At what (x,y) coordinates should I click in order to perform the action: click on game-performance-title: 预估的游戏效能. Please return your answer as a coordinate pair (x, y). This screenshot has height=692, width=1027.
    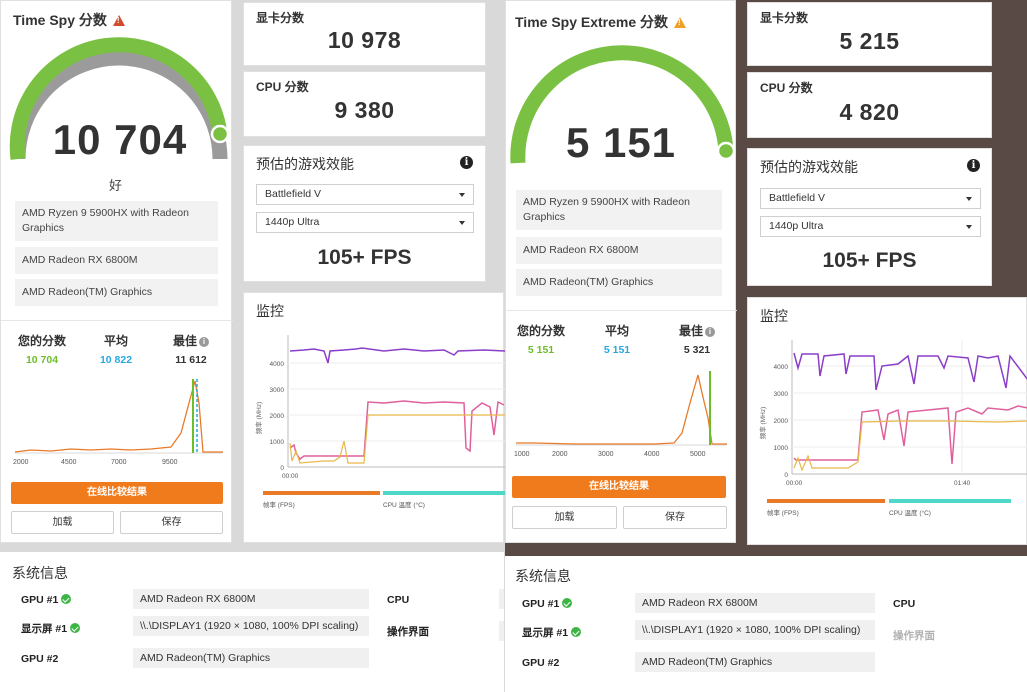
    Looking at the image, I should click on (809, 167).